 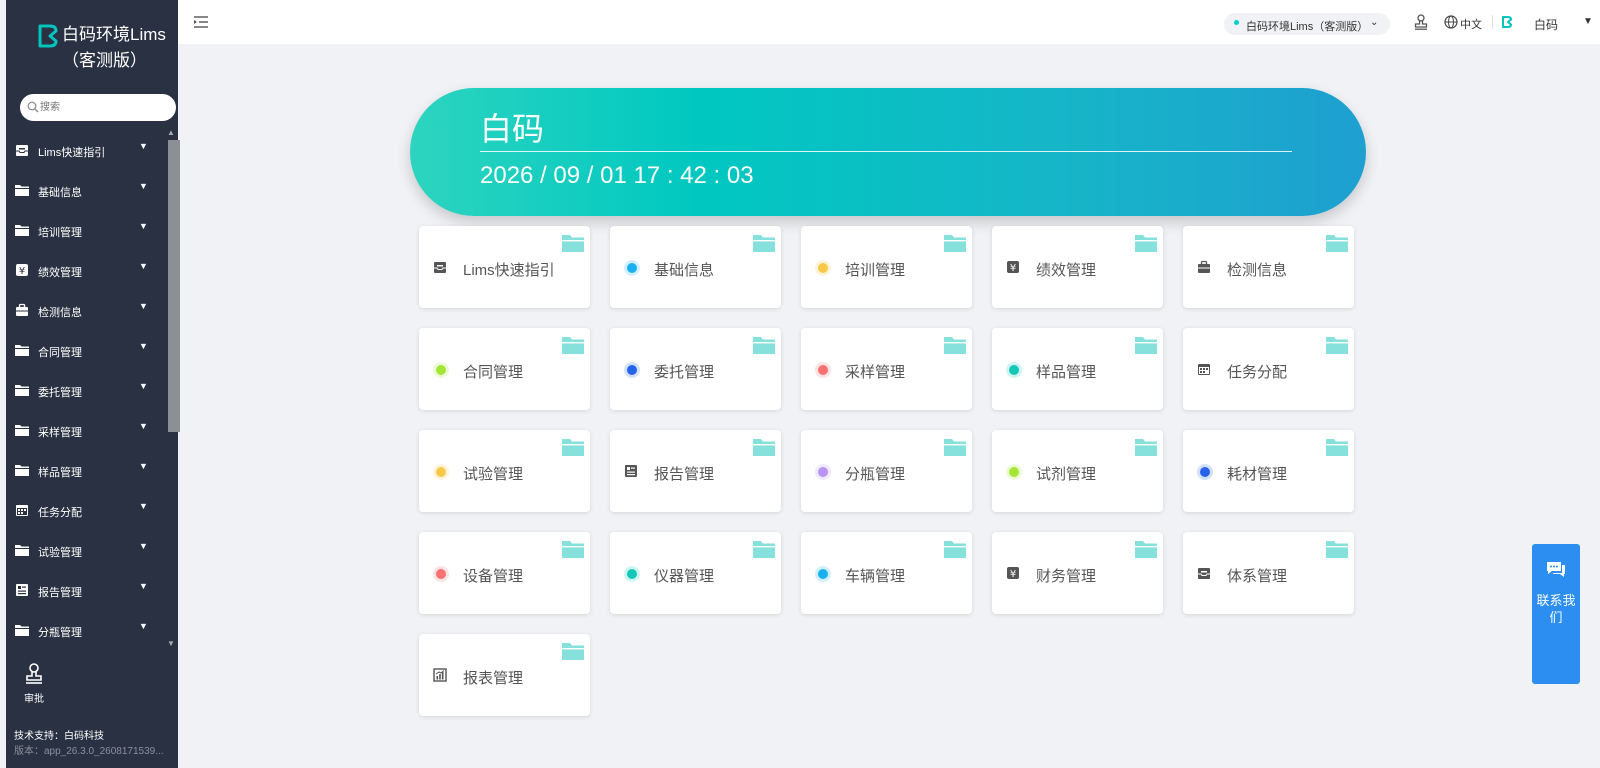 I want to click on module-card: Lims快速指引, so click(x=504, y=267).